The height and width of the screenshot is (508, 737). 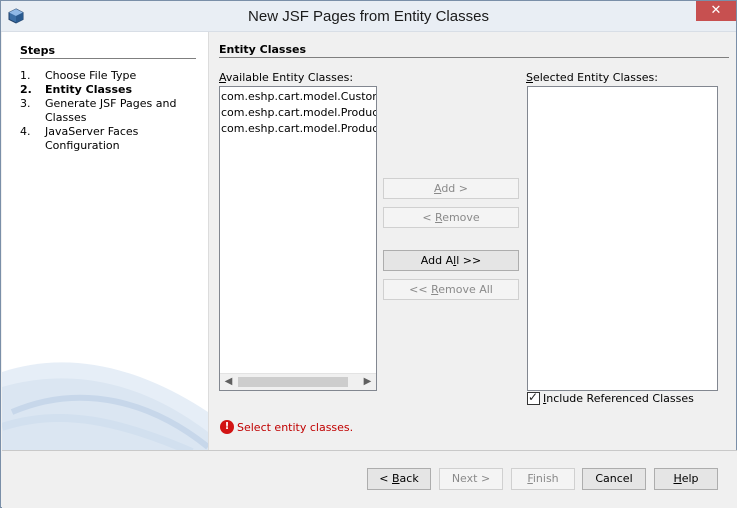 What do you see at coordinates (474, 57) in the screenshot?
I see `section-divider` at bounding box center [474, 57].